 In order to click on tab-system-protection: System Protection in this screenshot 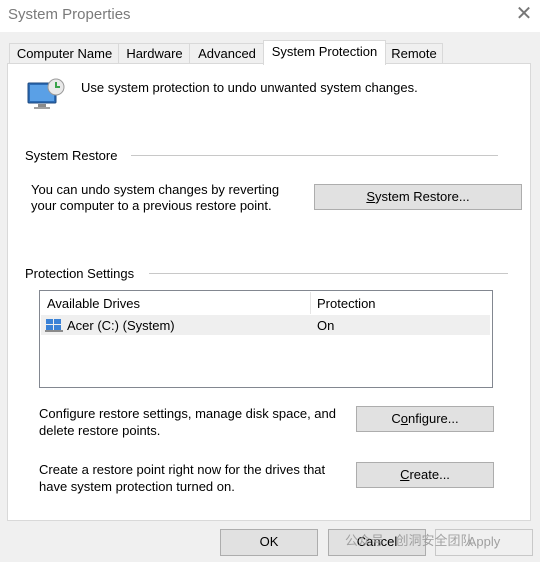, I will do `click(324, 52)`.